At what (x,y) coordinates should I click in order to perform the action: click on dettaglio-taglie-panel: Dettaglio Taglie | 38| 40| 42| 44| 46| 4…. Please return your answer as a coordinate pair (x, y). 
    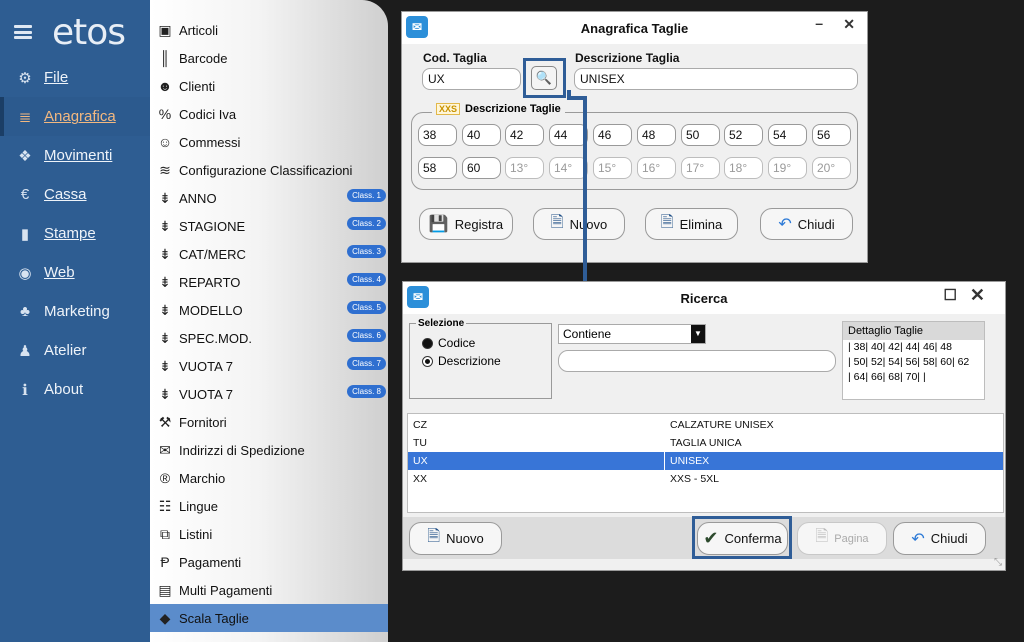
    Looking at the image, I should click on (913, 360).